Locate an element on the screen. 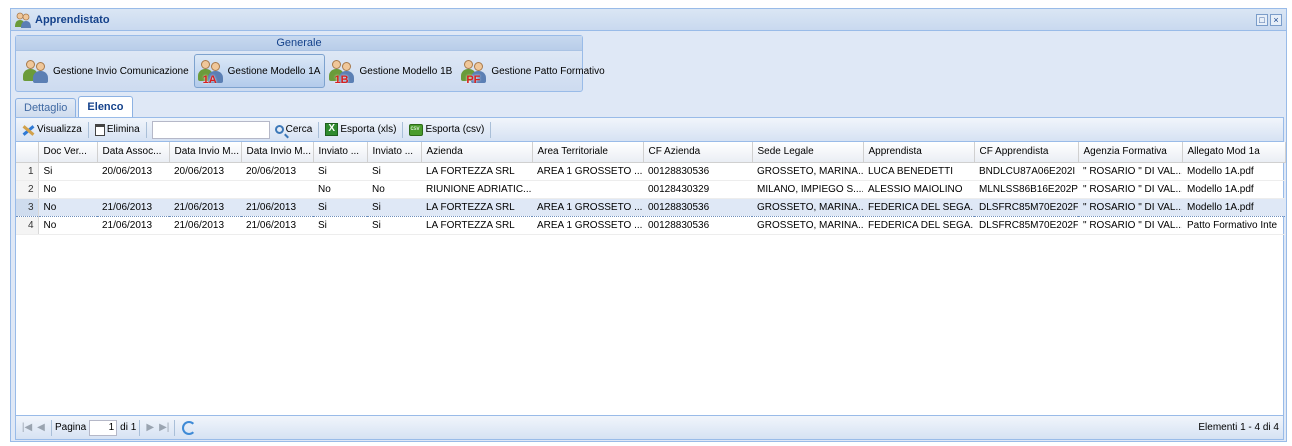 This screenshot has width=1292, height=446. excel-icon is located at coordinates (332, 129).